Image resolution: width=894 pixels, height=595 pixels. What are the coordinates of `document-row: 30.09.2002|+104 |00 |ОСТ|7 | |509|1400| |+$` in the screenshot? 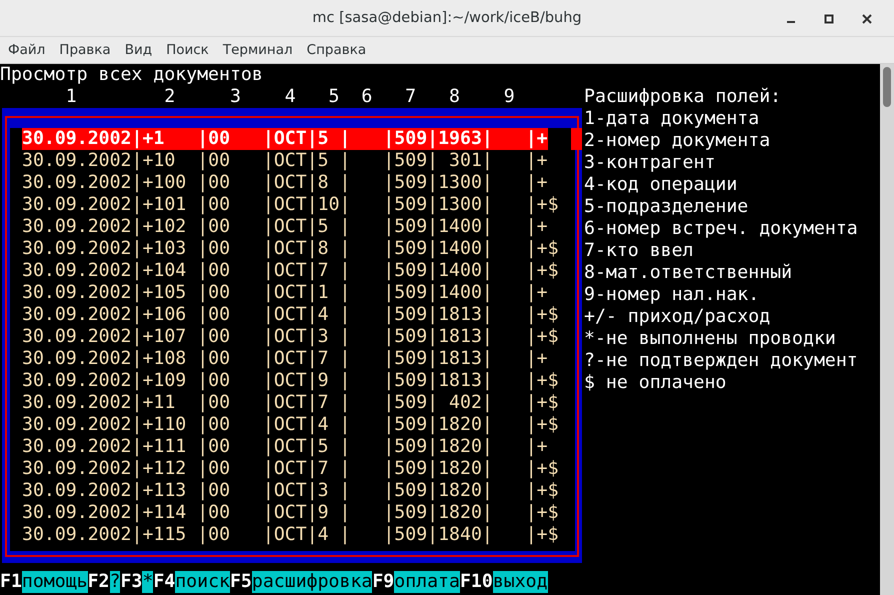 It's located at (290, 271).